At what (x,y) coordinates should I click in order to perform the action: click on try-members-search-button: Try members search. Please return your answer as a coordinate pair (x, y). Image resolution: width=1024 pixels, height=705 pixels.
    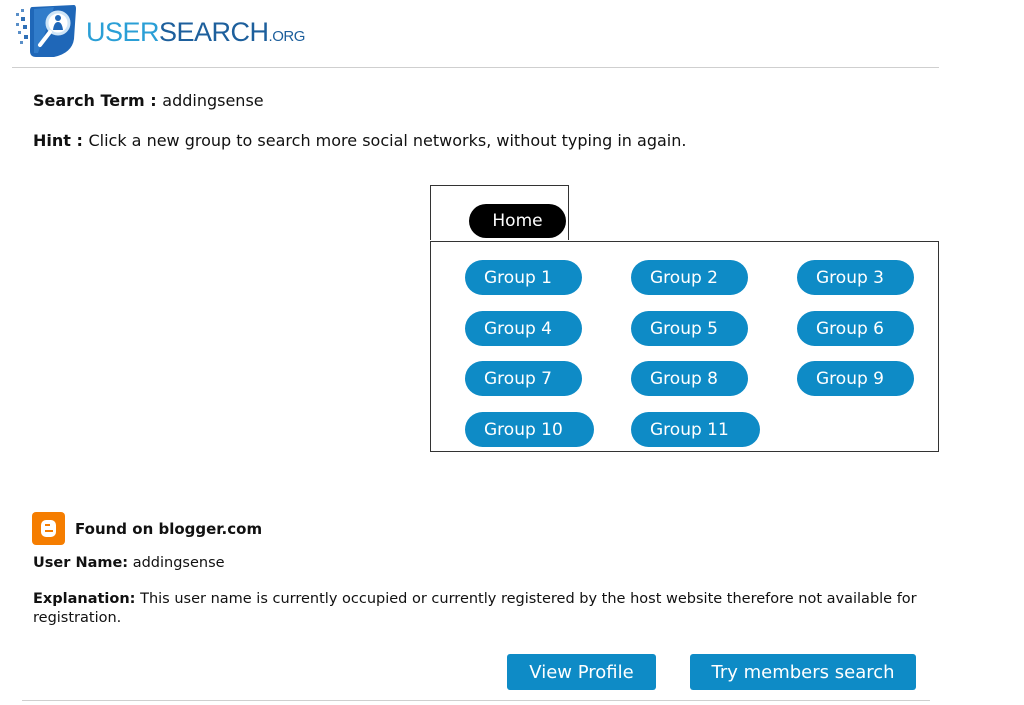
    Looking at the image, I should click on (803, 672).